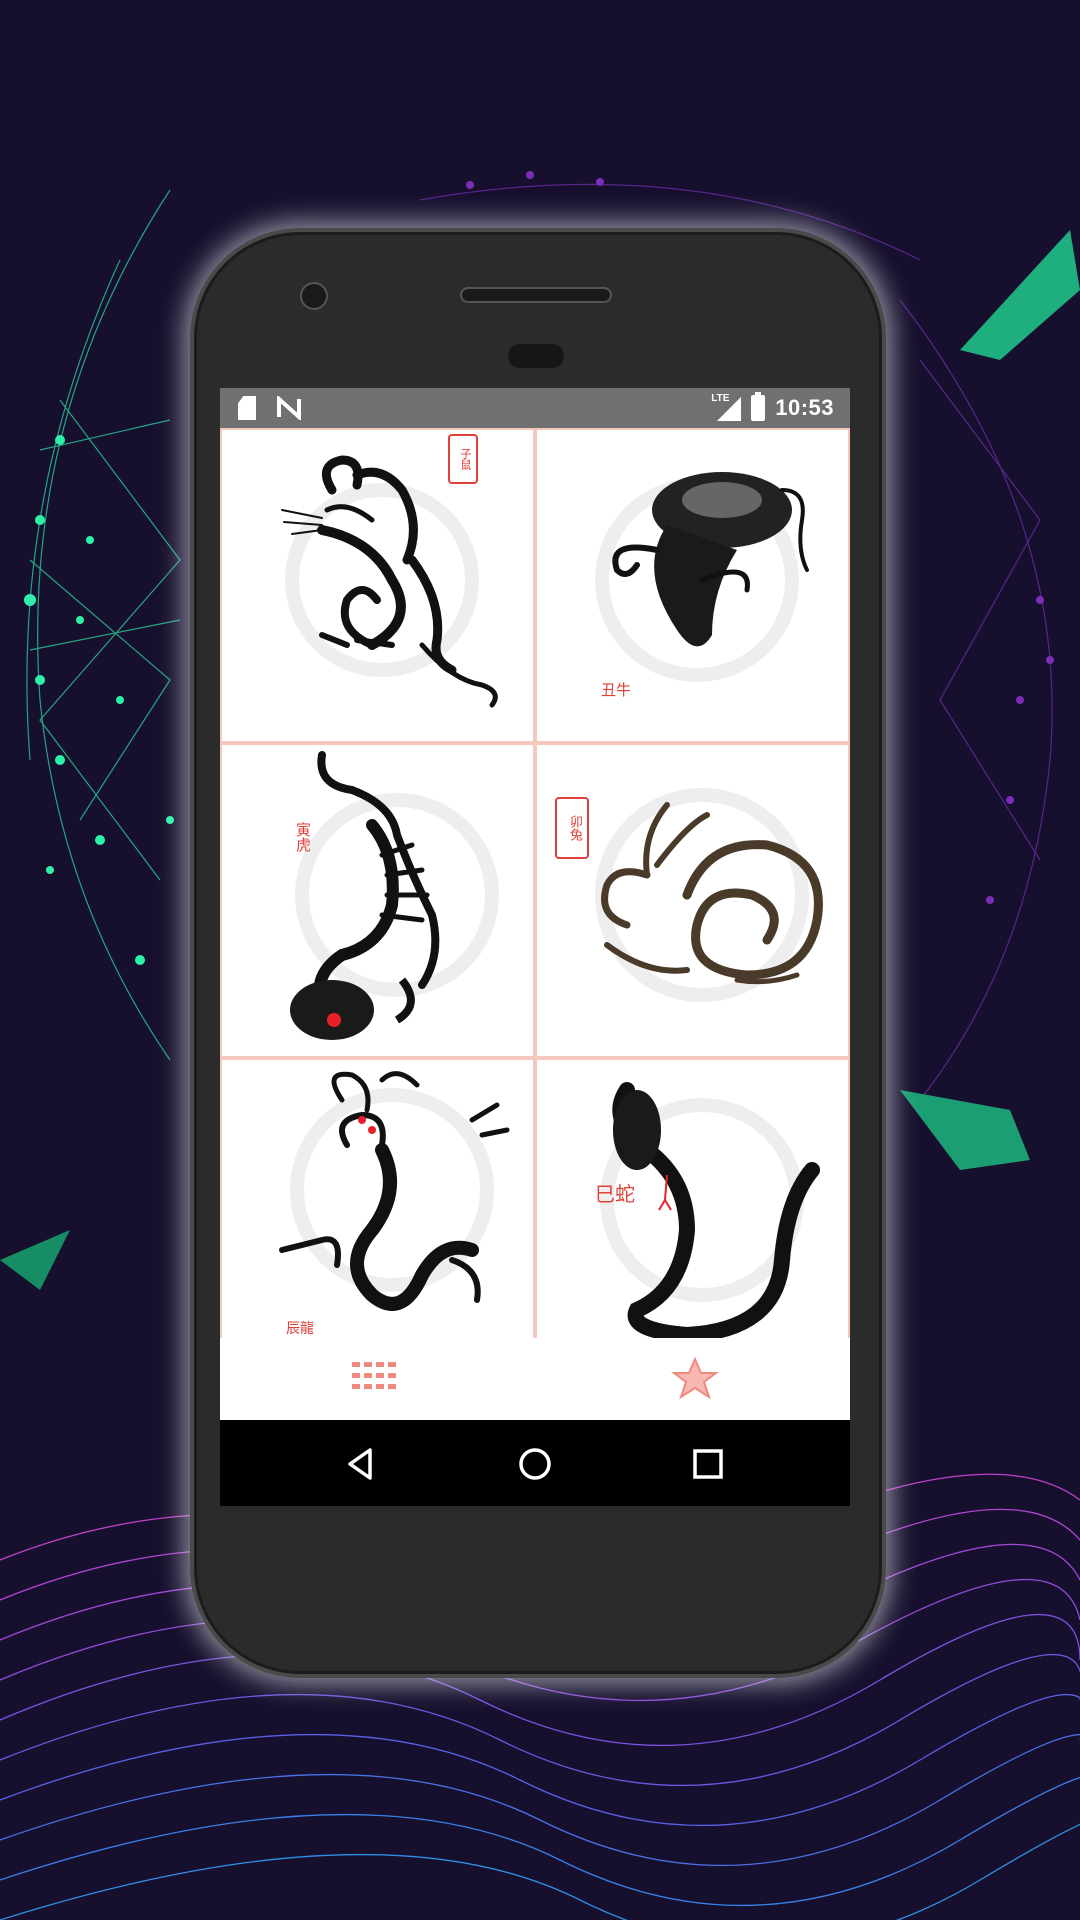 The width and height of the screenshot is (1080, 1920). What do you see at coordinates (535, 408) in the screenshot?
I see `status-bar: LTE 10:53` at bounding box center [535, 408].